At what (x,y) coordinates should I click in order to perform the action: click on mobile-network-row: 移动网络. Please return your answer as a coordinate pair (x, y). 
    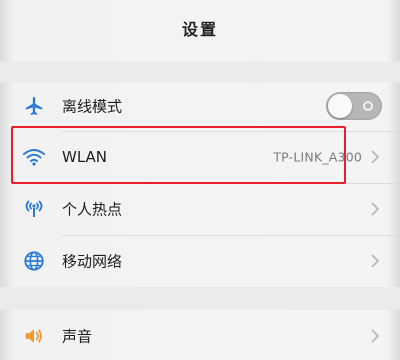
    Looking at the image, I should click on (200, 261).